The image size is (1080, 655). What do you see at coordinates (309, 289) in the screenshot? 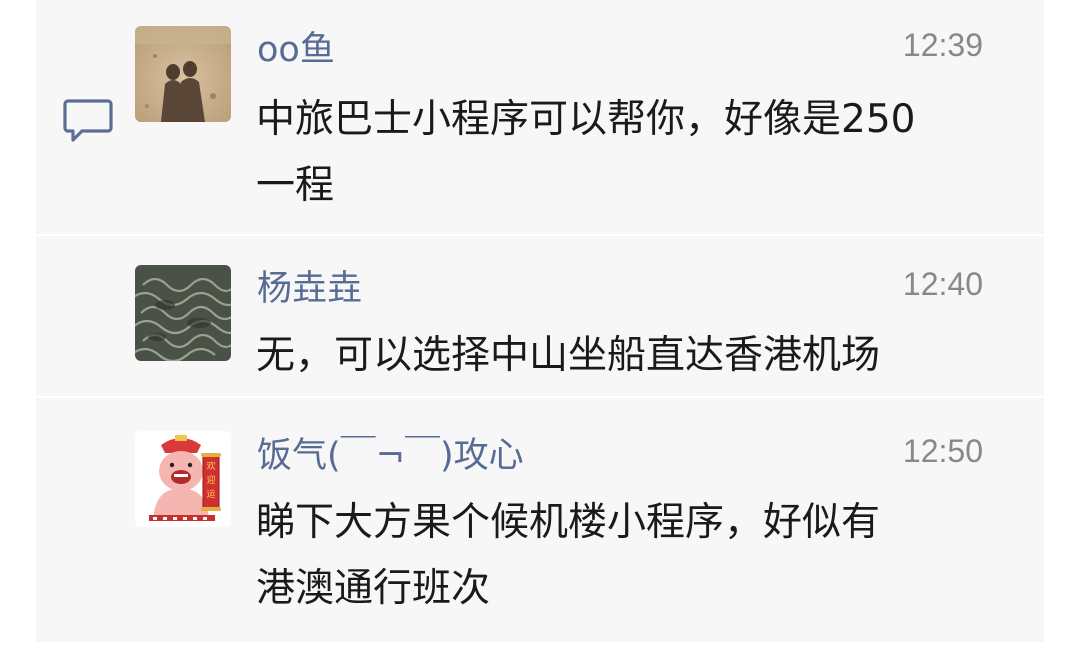
I see `commenter-name: 杨垚垚` at bounding box center [309, 289].